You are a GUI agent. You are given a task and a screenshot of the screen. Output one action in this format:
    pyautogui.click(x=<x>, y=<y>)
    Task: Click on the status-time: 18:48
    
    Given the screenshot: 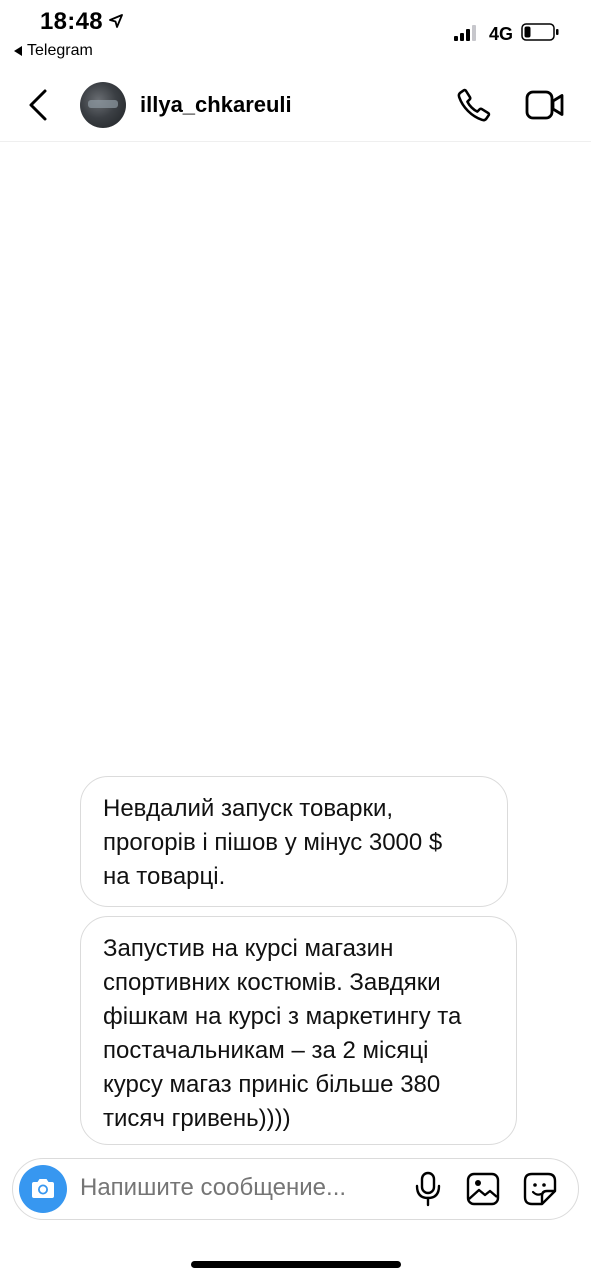 What is the action you would take?
    pyautogui.click(x=71, y=21)
    